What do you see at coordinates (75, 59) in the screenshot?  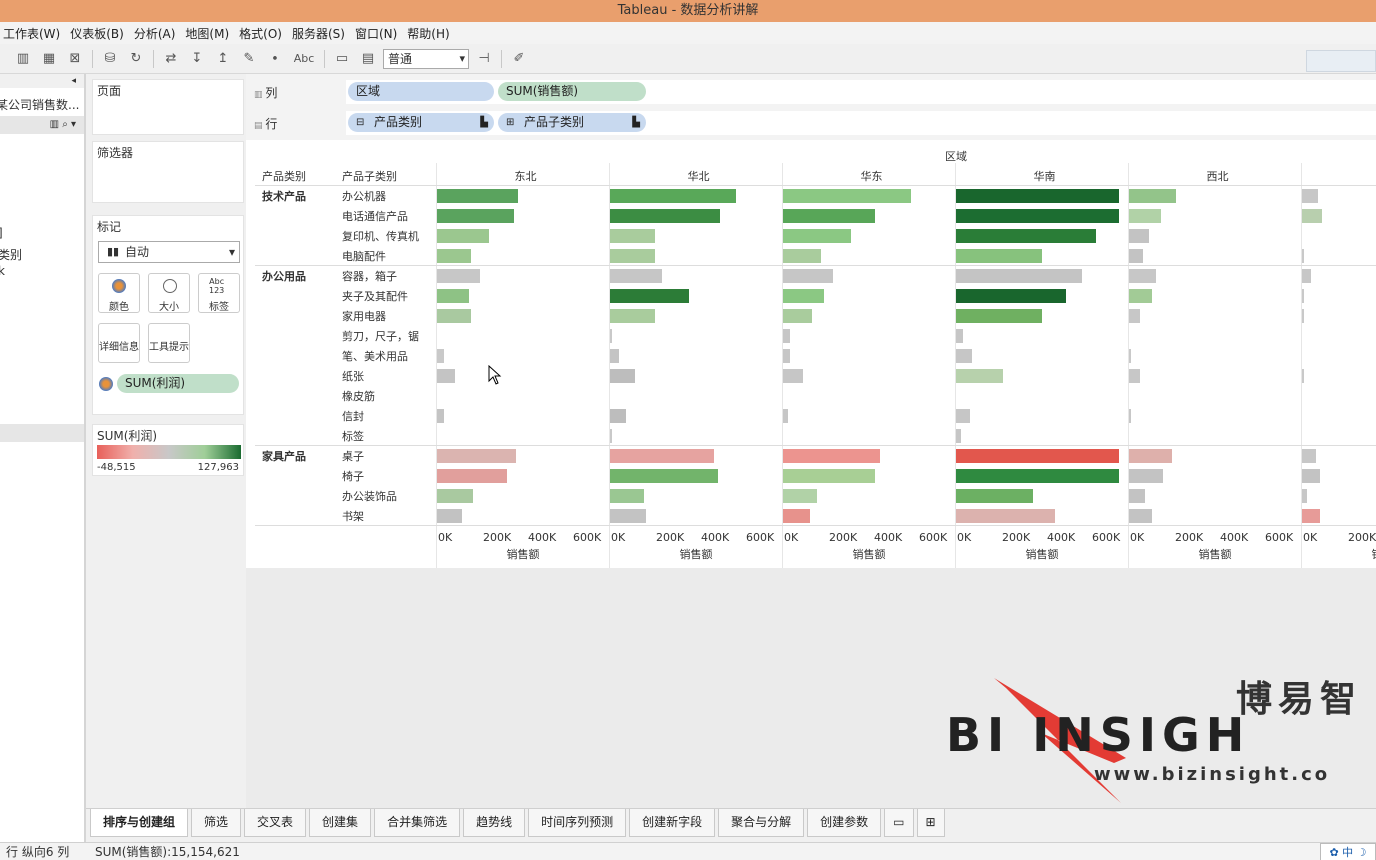 I see `clear-sheet-icon: ⊠` at bounding box center [75, 59].